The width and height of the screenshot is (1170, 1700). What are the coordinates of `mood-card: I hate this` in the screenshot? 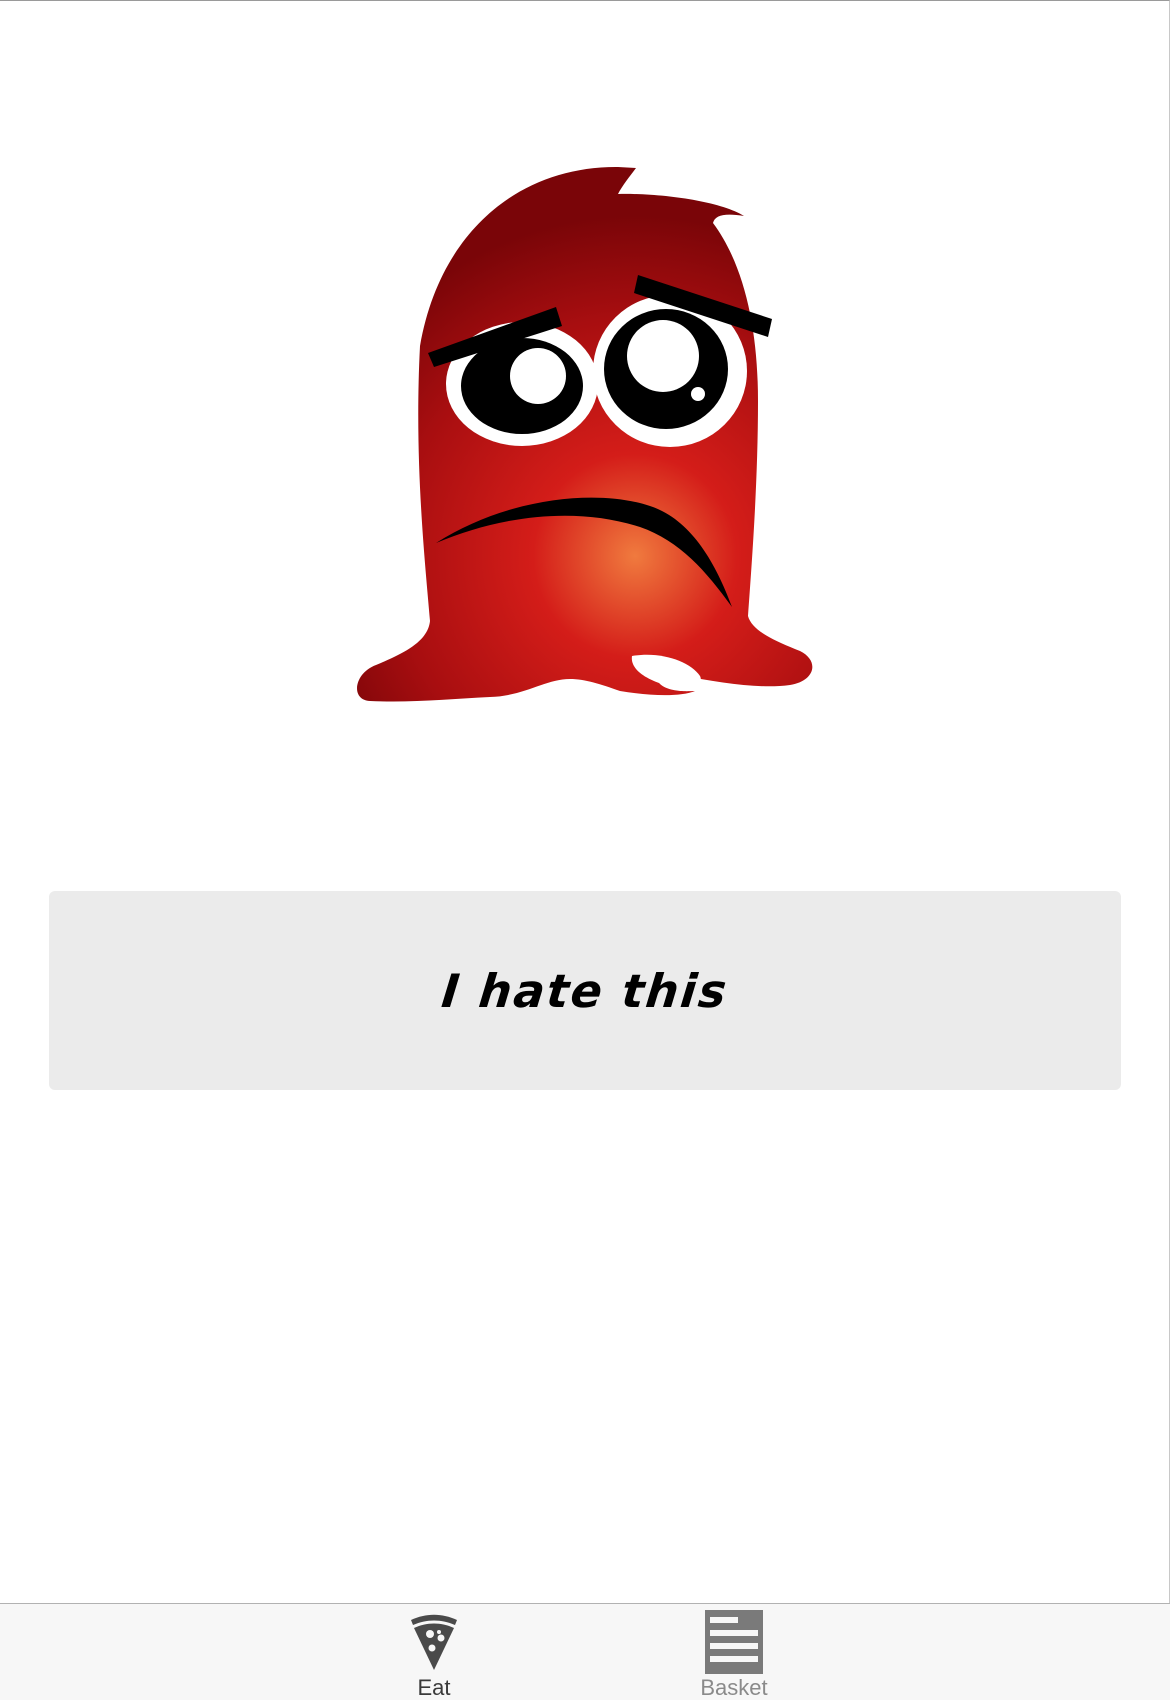 It's located at (585, 990).